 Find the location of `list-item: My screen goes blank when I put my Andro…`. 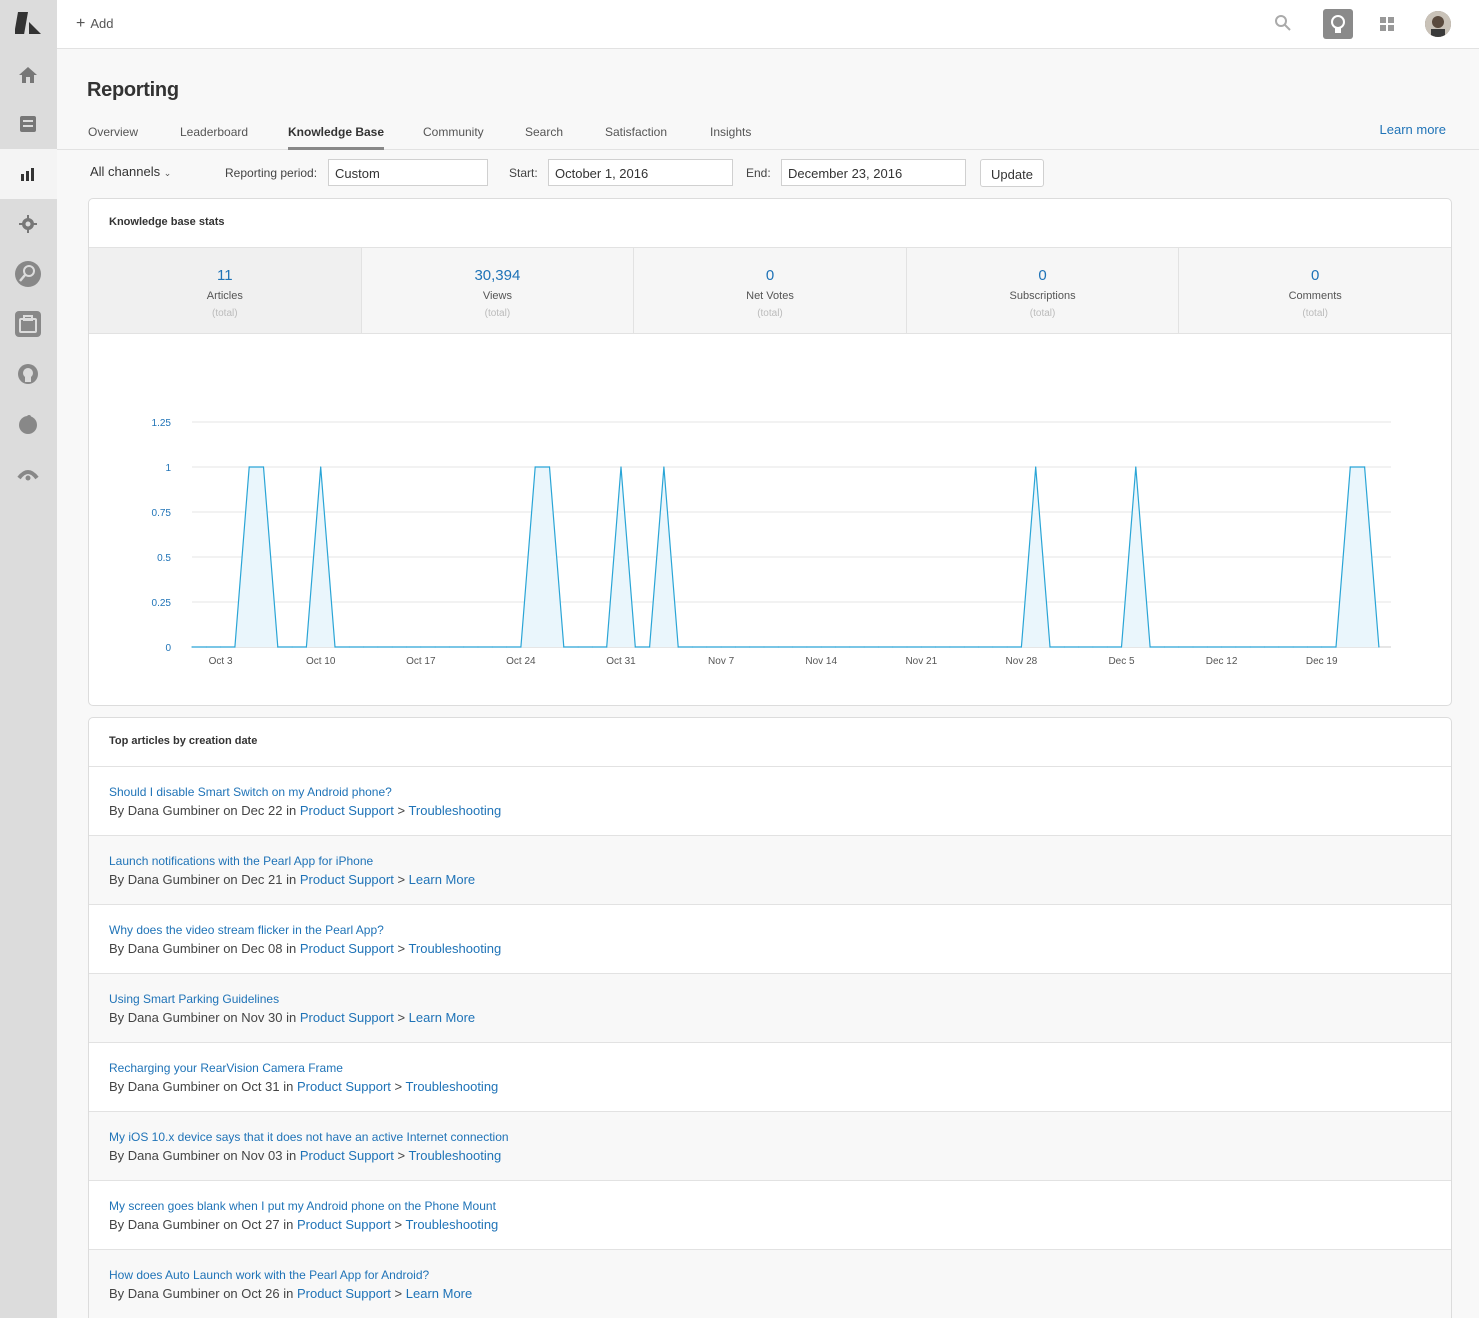

list-item: My screen goes blank when I put my Andro… is located at coordinates (770, 1215).